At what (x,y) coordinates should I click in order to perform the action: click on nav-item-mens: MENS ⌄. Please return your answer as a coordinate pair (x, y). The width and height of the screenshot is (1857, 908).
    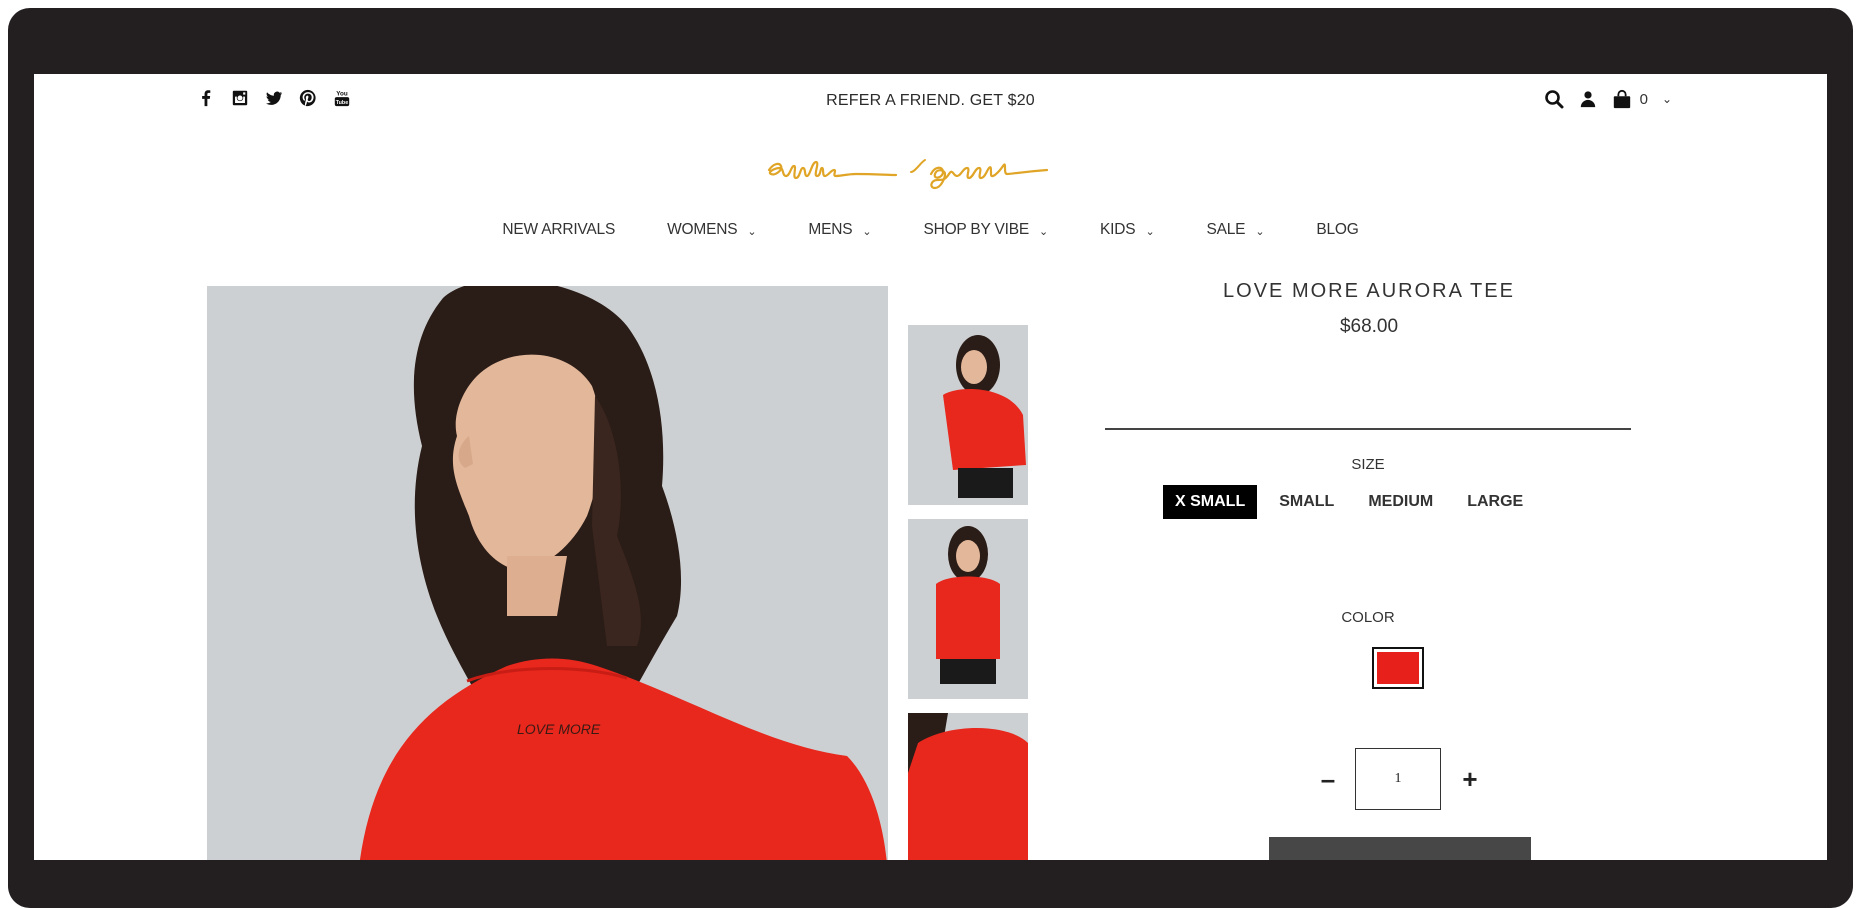
    Looking at the image, I should click on (839, 230).